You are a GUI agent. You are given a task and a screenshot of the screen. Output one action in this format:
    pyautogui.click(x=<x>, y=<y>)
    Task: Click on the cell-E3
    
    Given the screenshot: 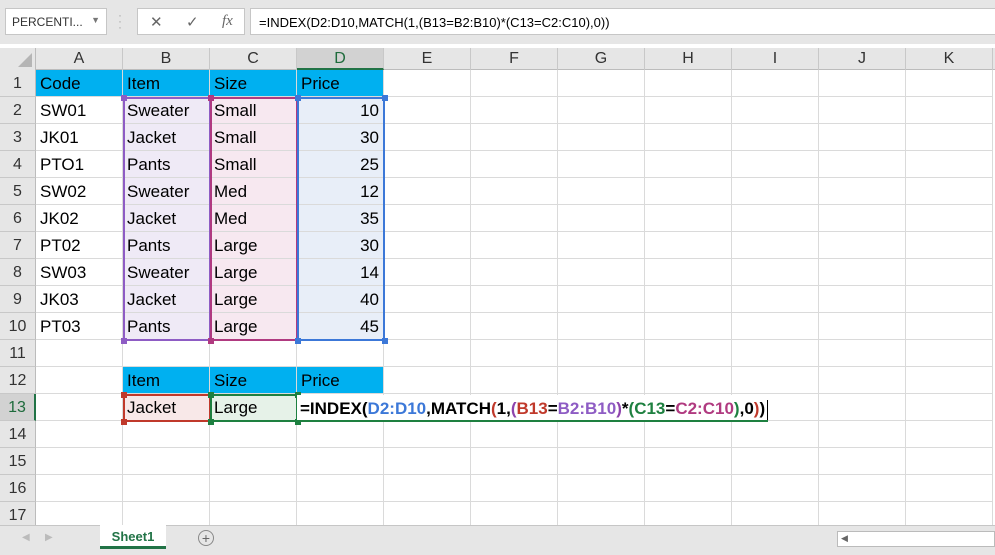 What is the action you would take?
    pyautogui.click(x=427, y=137)
    